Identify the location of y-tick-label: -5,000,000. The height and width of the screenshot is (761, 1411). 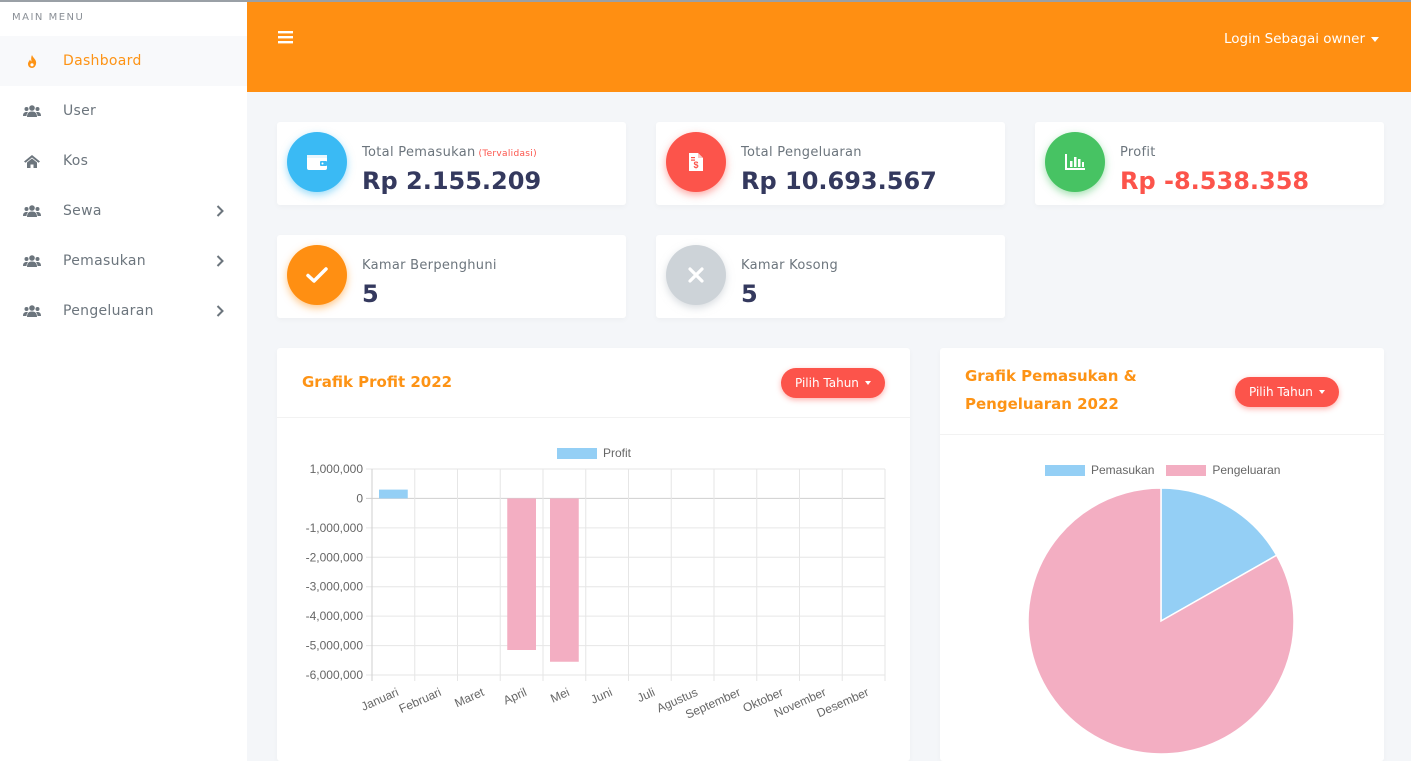
(335, 646).